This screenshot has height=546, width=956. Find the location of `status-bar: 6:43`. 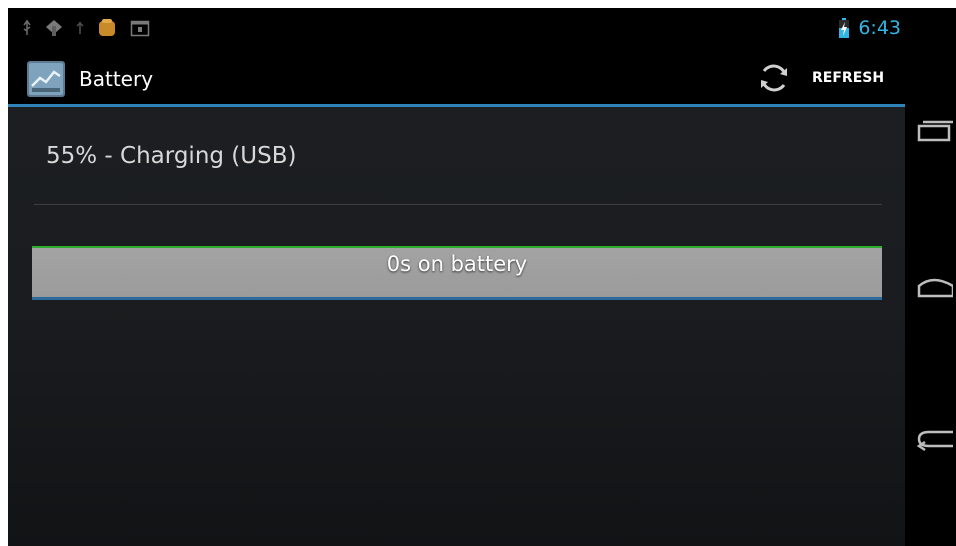

status-bar: 6:43 is located at coordinates (456, 28).